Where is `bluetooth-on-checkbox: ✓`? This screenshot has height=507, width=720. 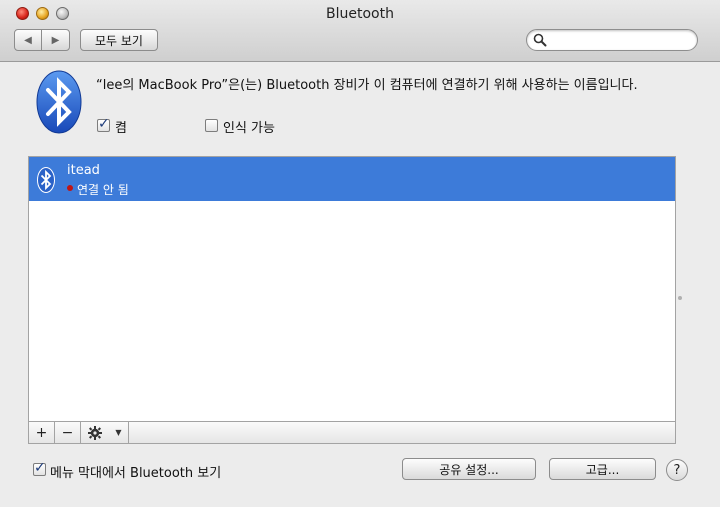
bluetooth-on-checkbox: ✓ is located at coordinates (103, 124).